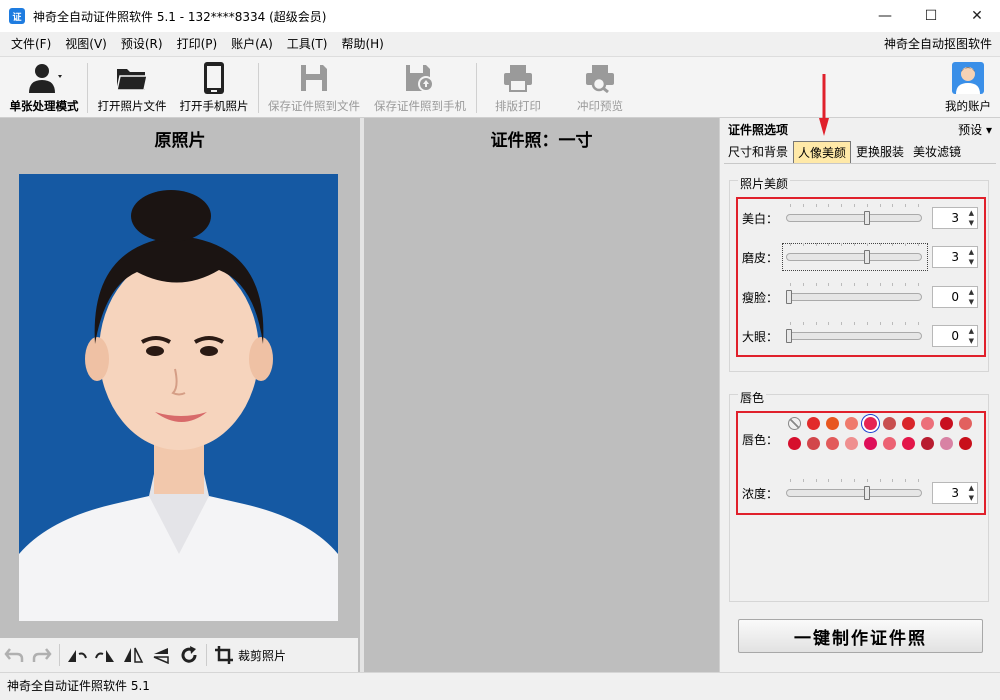 The width and height of the screenshot is (1000, 700). Describe the element at coordinates (760, 218) in the screenshot. I see `whitening-label: 美白：` at that location.